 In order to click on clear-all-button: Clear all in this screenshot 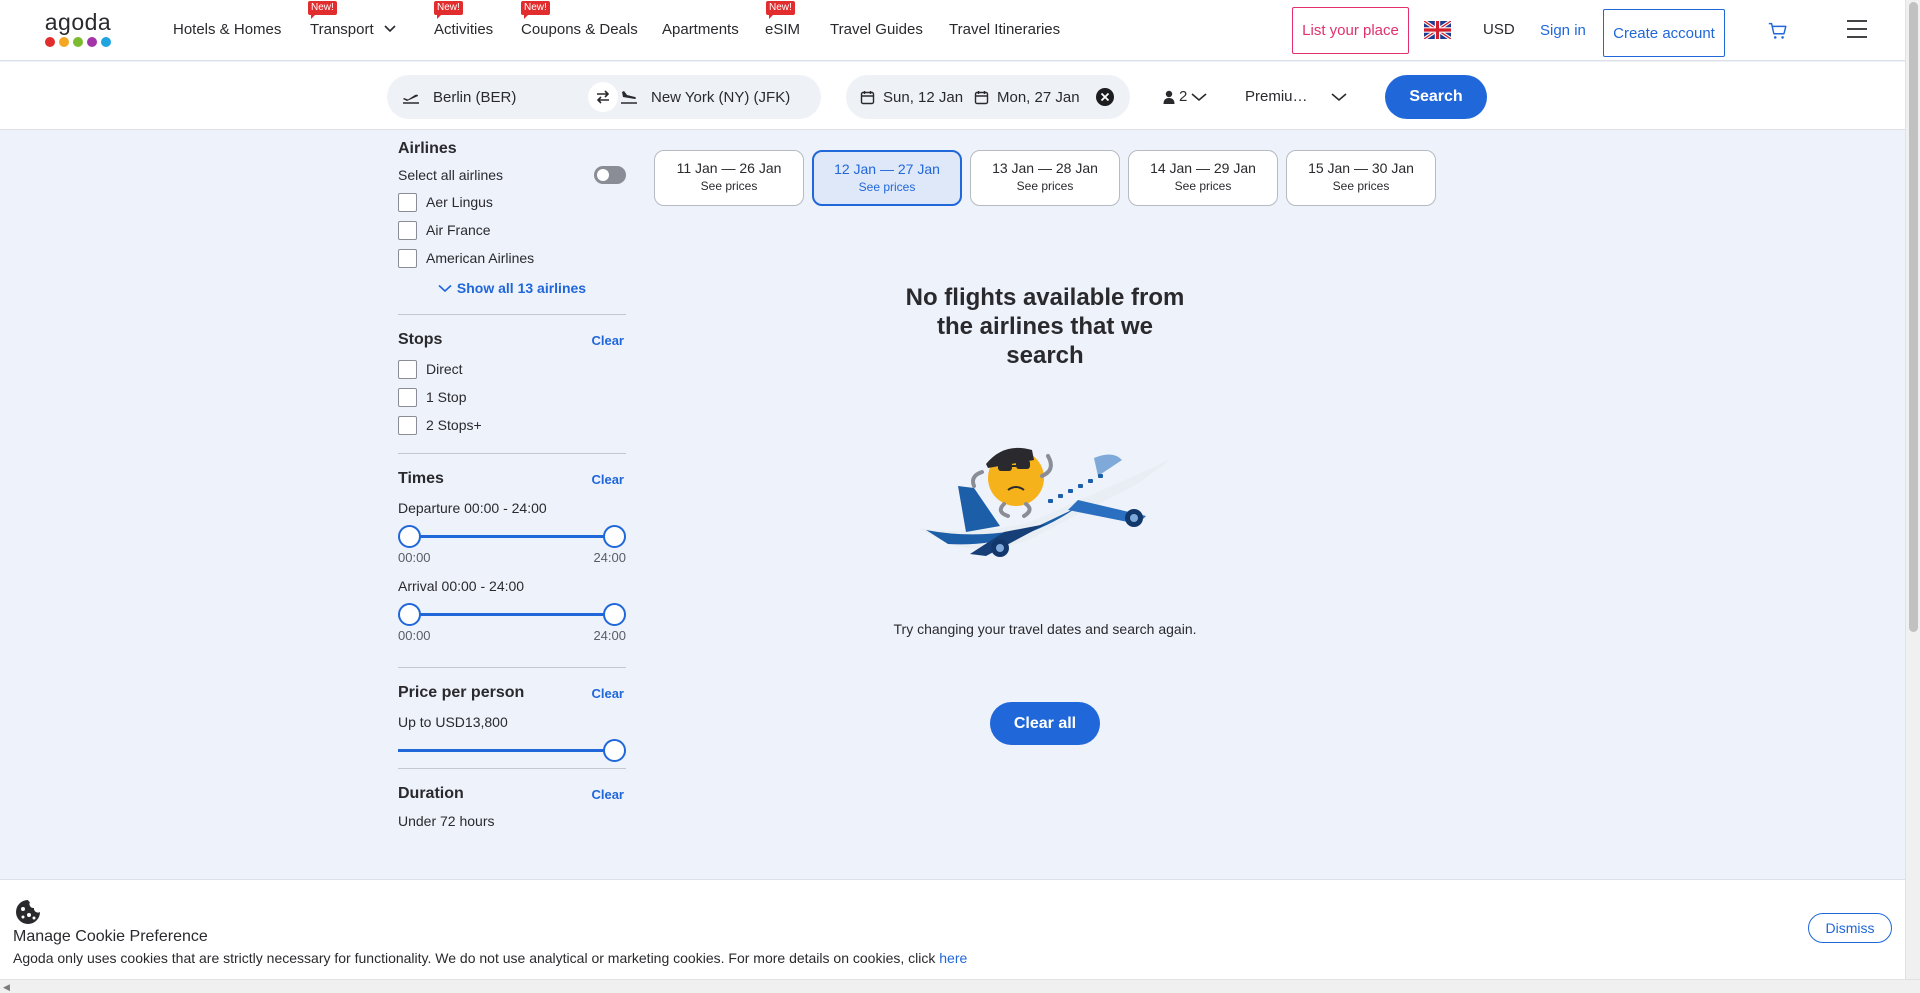, I will do `click(1045, 723)`.